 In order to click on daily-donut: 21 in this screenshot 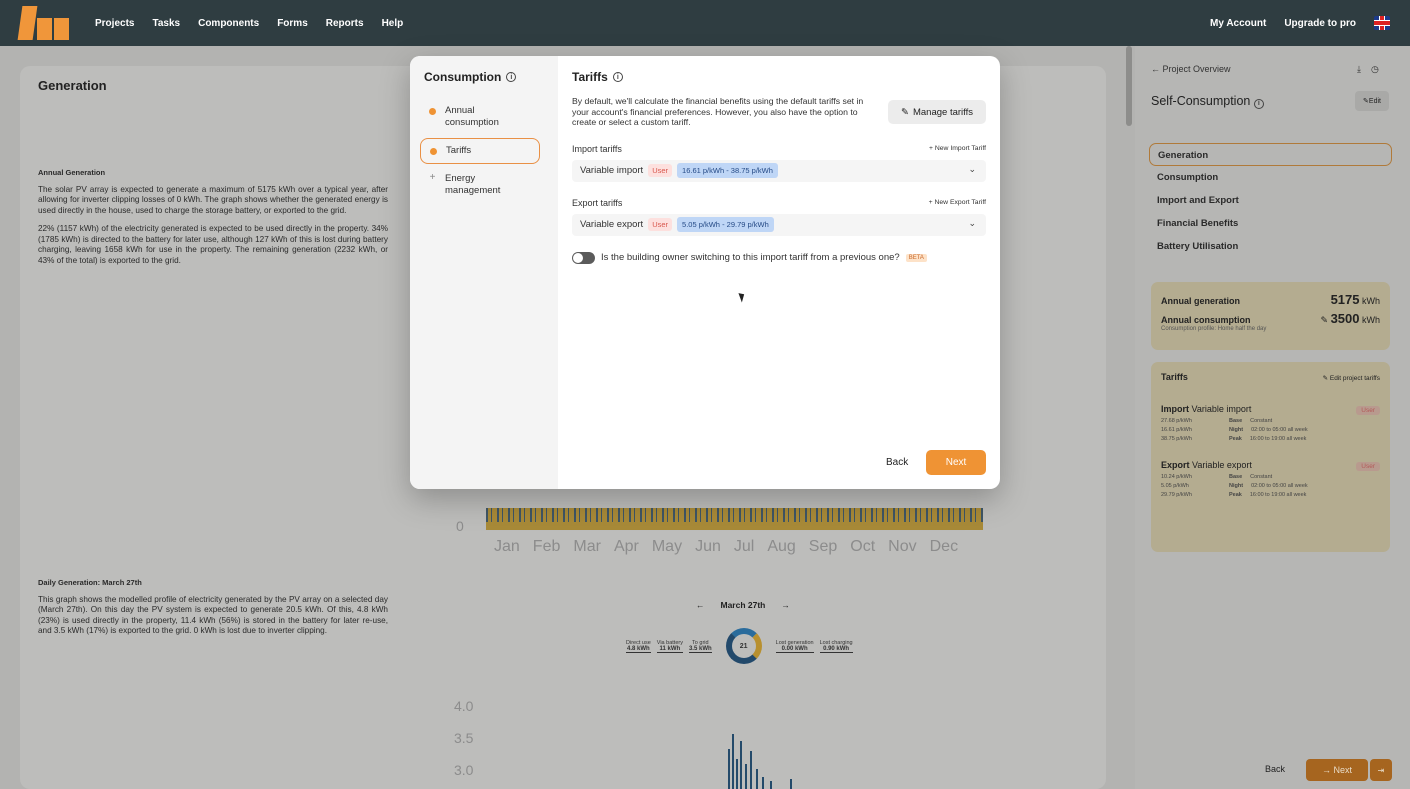, I will do `click(743, 646)`.